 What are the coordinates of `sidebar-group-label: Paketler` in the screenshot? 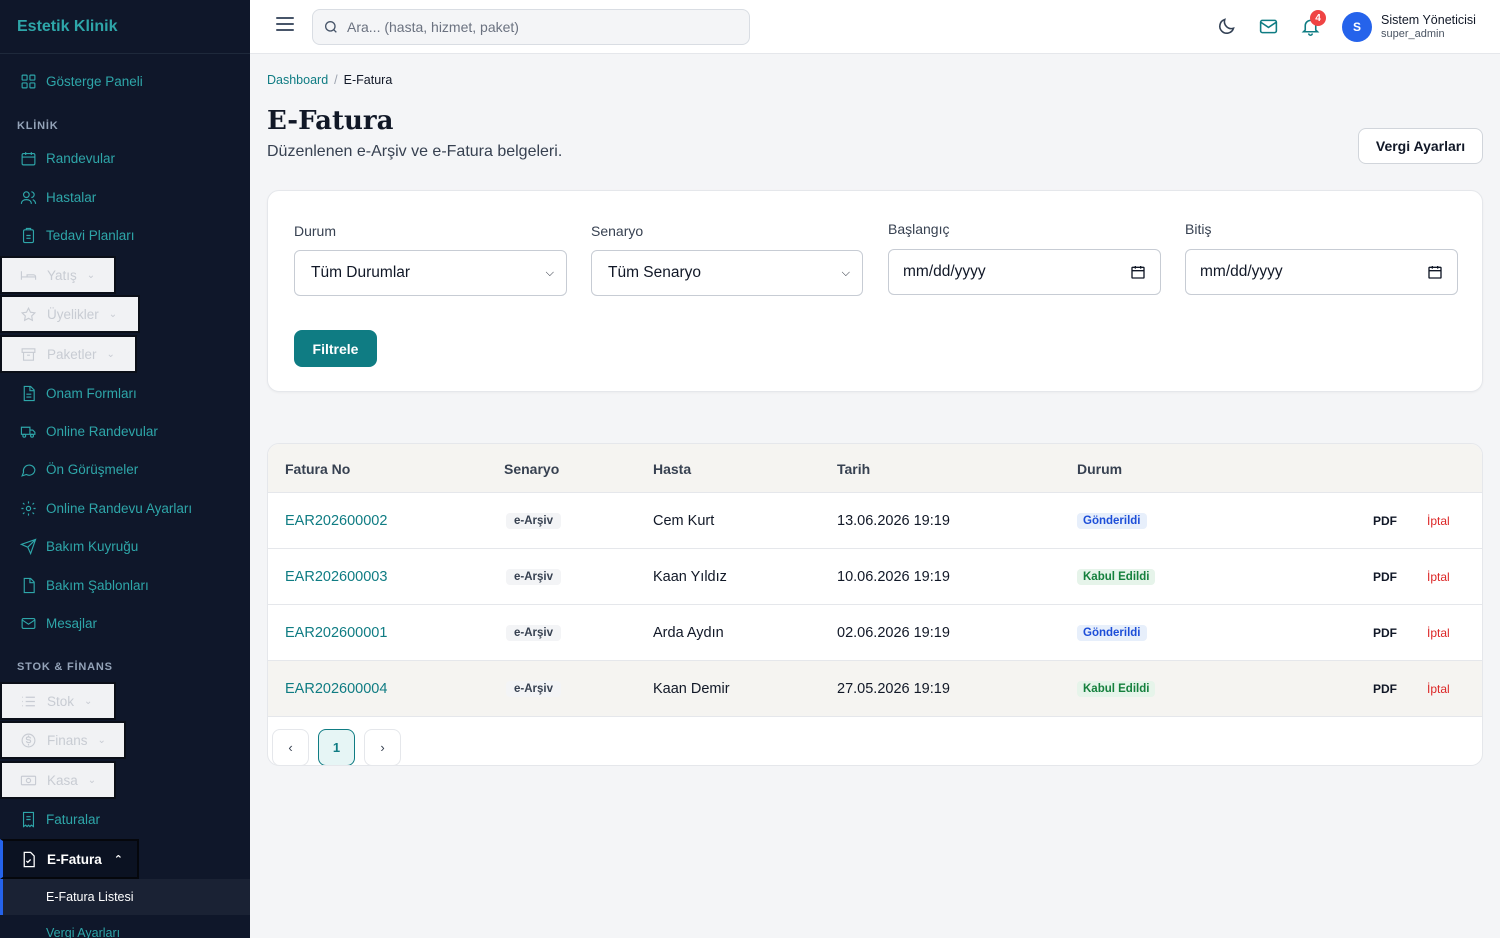 It's located at (72, 354).